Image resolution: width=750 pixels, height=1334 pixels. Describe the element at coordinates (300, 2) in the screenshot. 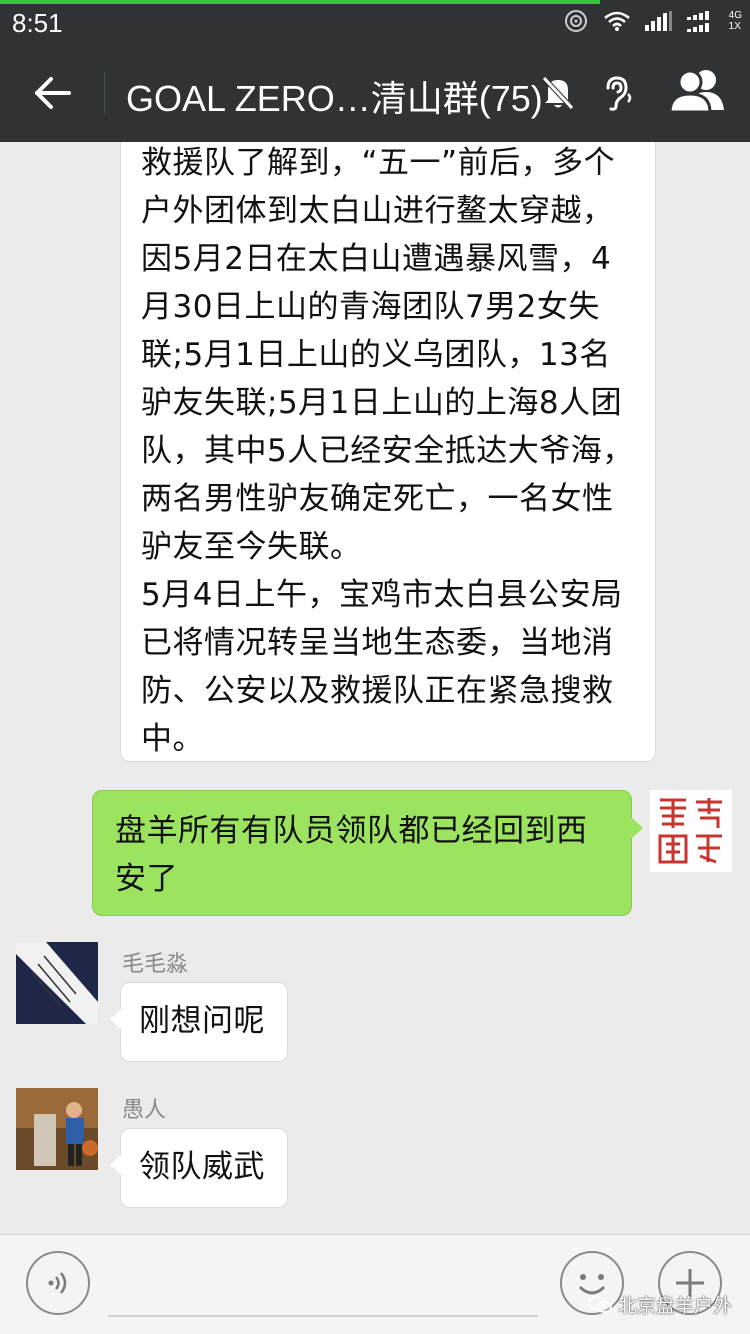

I see `page-load-progress` at that location.